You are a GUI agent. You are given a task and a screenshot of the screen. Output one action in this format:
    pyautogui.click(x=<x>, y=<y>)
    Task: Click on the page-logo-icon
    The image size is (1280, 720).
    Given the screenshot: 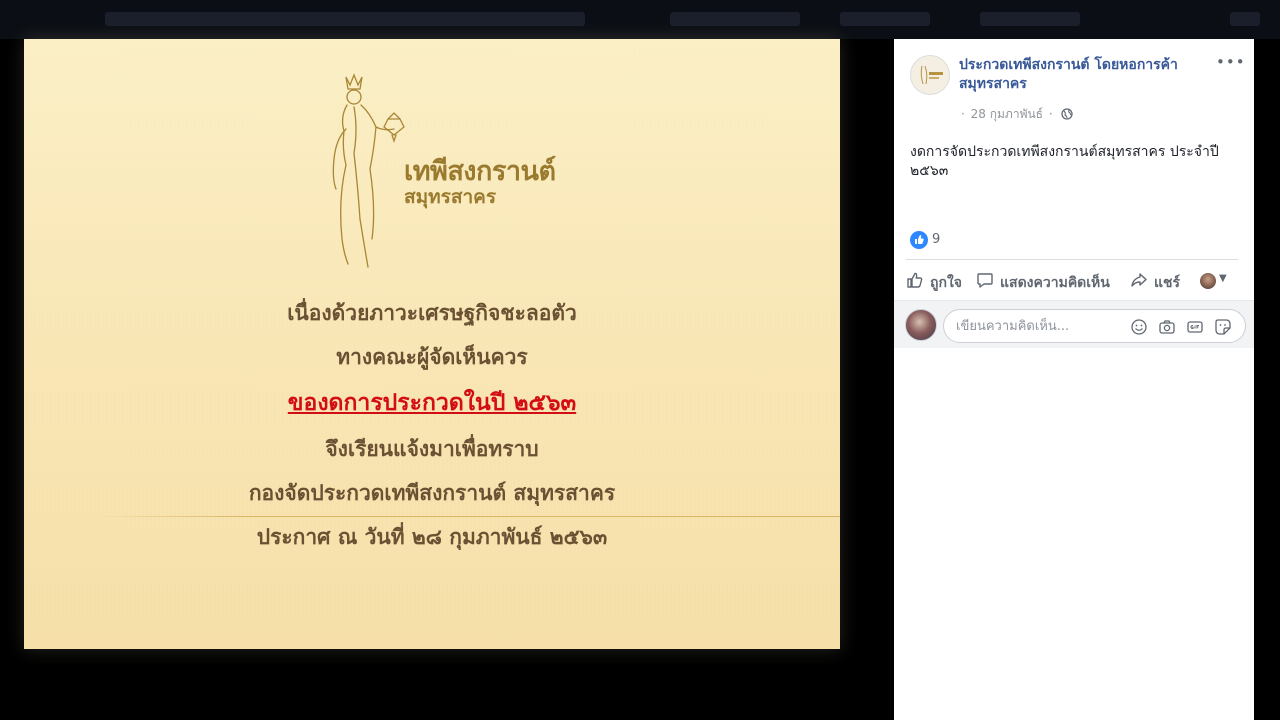 What is the action you would take?
    pyautogui.click(x=931, y=75)
    